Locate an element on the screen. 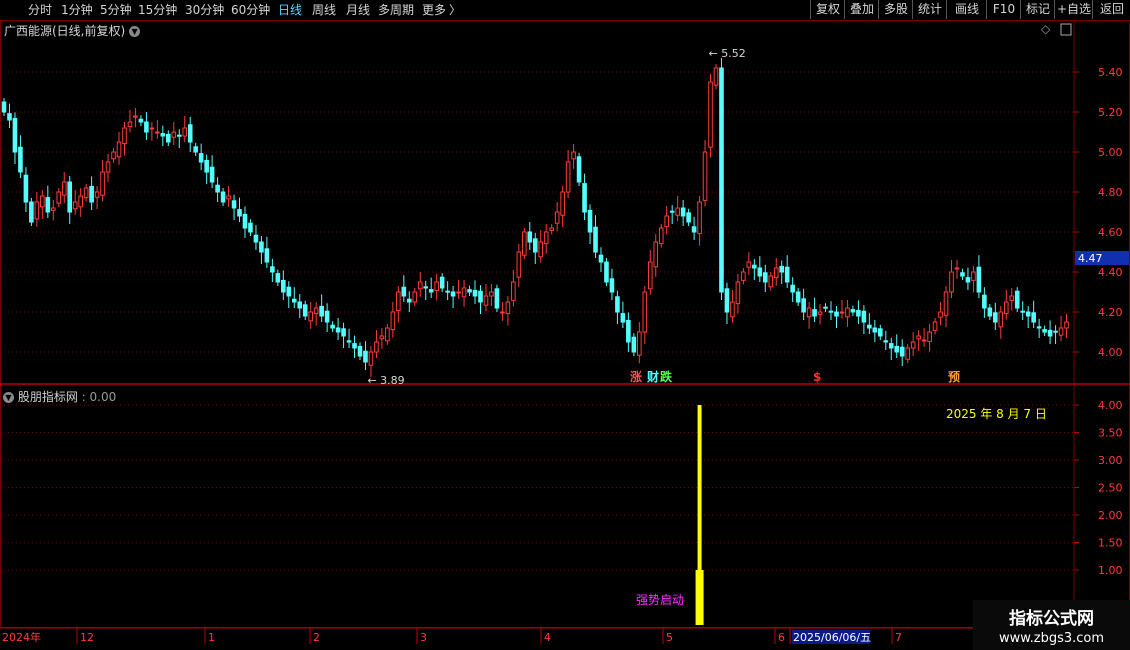 The width and height of the screenshot is (1130, 650). period-tab-daily: 日线 is located at coordinates (290, 10).